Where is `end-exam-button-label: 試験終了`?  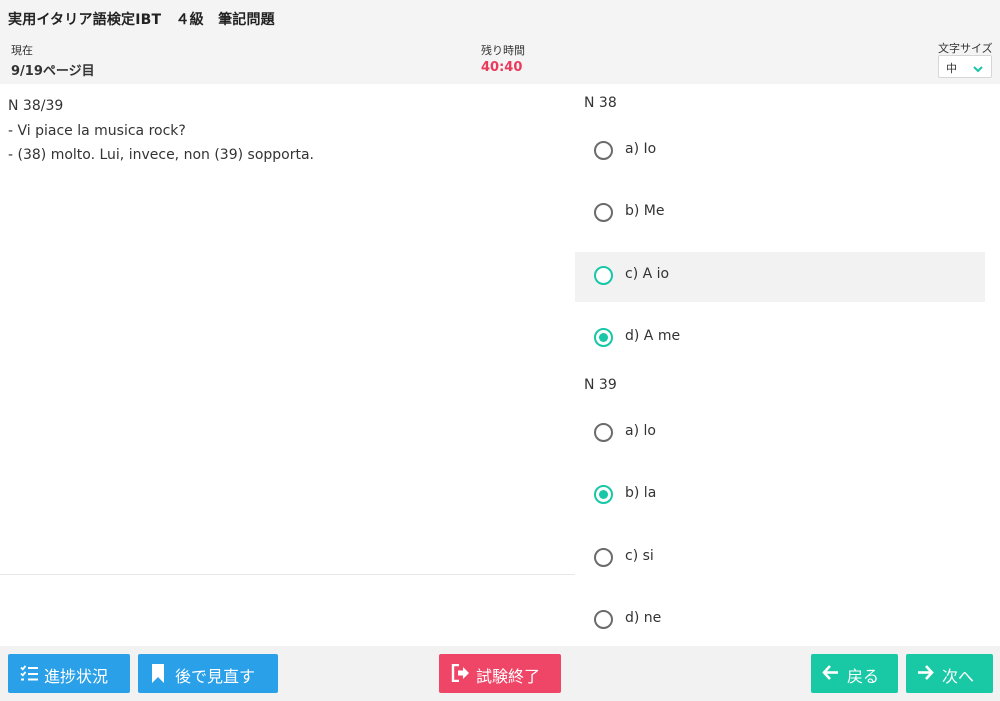 end-exam-button-label: 試験終了 is located at coordinates (508, 676).